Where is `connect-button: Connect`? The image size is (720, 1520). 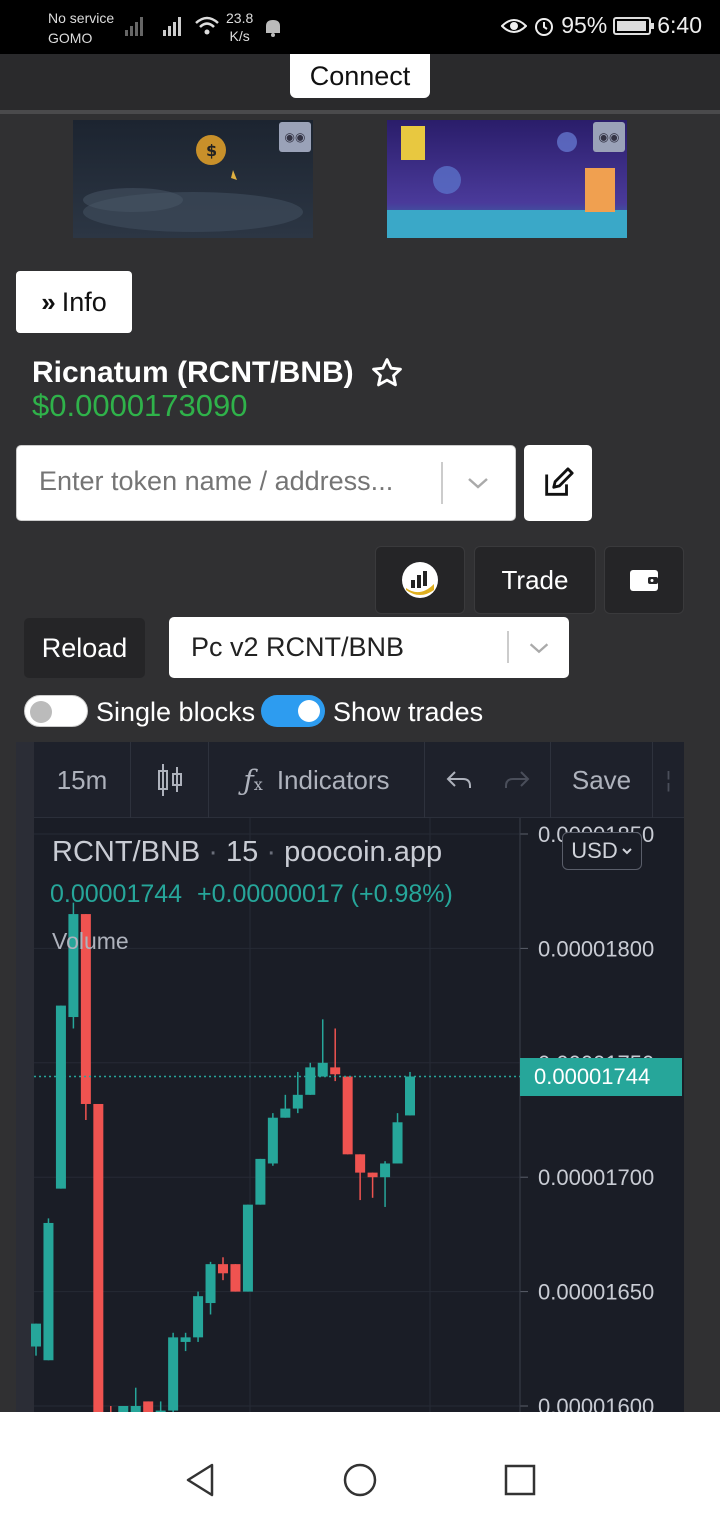 connect-button: Connect is located at coordinates (360, 76).